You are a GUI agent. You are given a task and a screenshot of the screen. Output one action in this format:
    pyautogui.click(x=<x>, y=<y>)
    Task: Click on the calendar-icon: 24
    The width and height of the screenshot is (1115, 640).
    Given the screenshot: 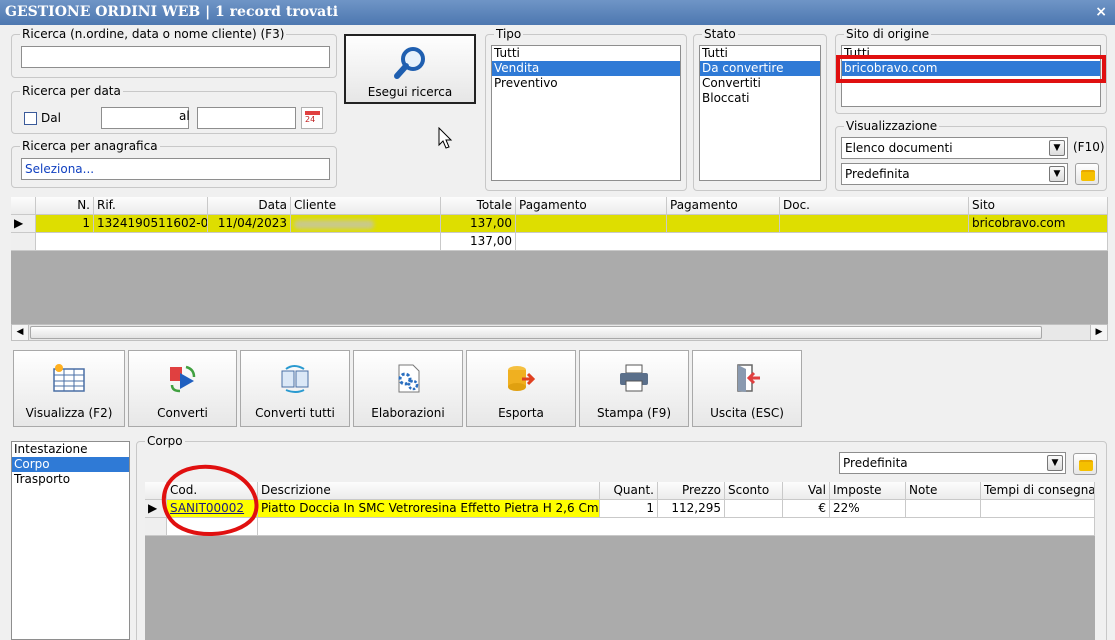 What is the action you would take?
    pyautogui.click(x=312, y=118)
    